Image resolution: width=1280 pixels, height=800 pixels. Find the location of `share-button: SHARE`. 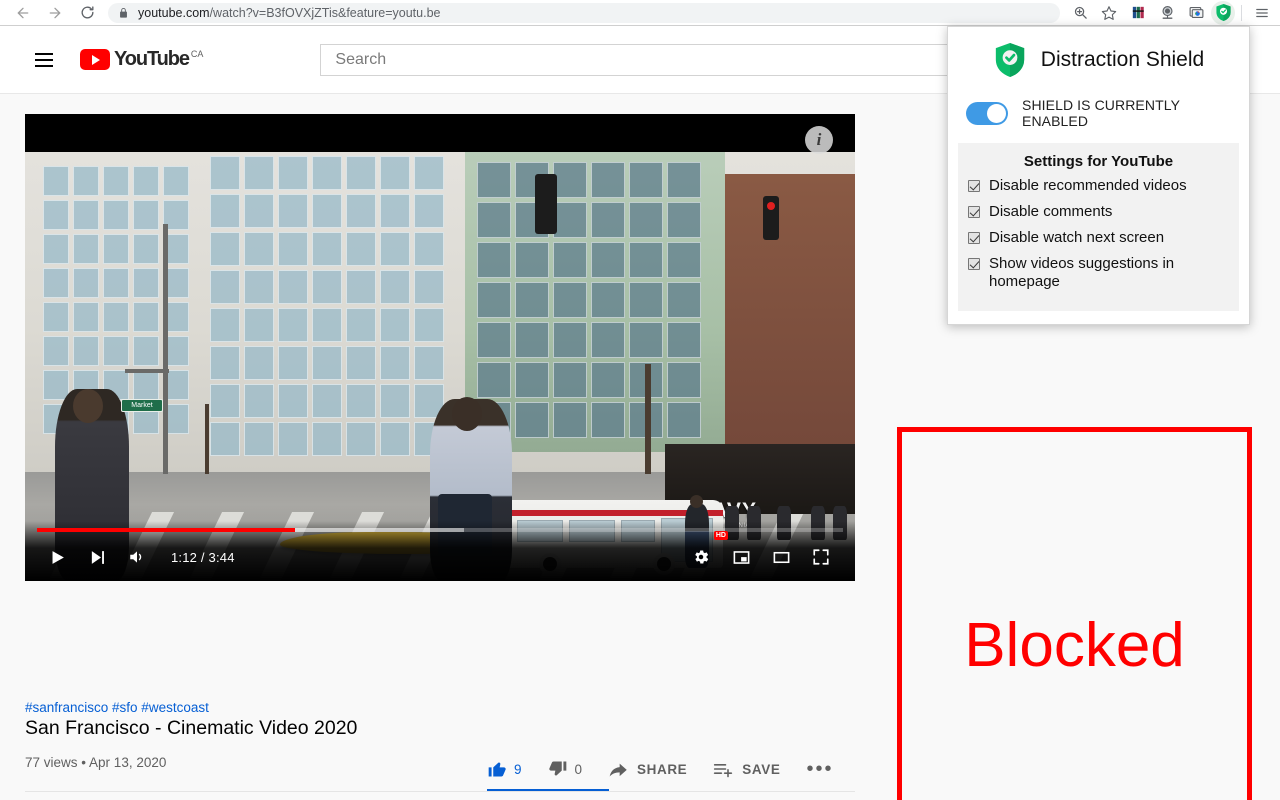

share-button: SHARE is located at coordinates (647, 769).